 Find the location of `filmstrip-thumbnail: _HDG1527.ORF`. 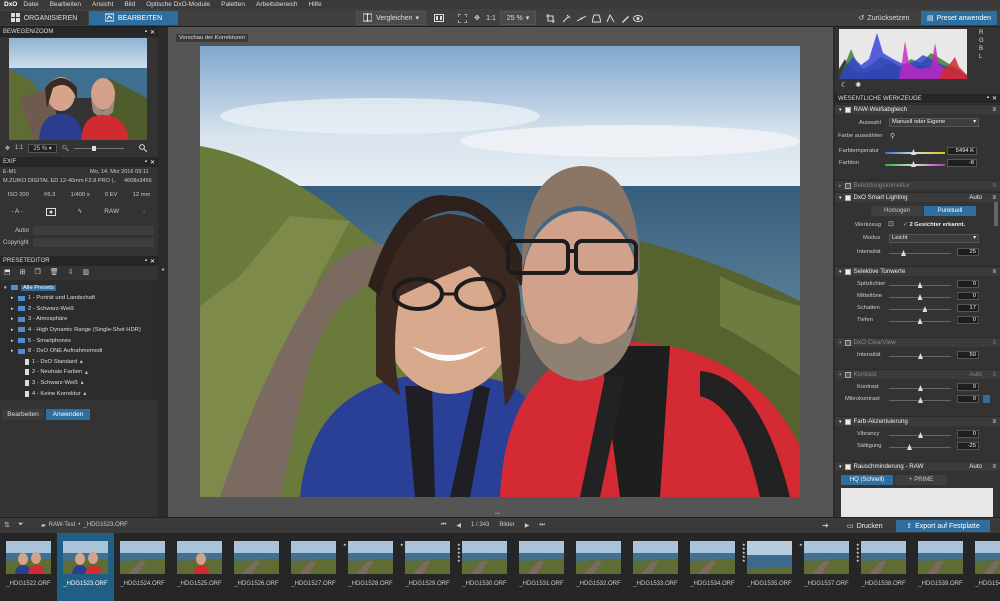

filmstrip-thumbnail: _HDG1527.ORF is located at coordinates (313, 567).